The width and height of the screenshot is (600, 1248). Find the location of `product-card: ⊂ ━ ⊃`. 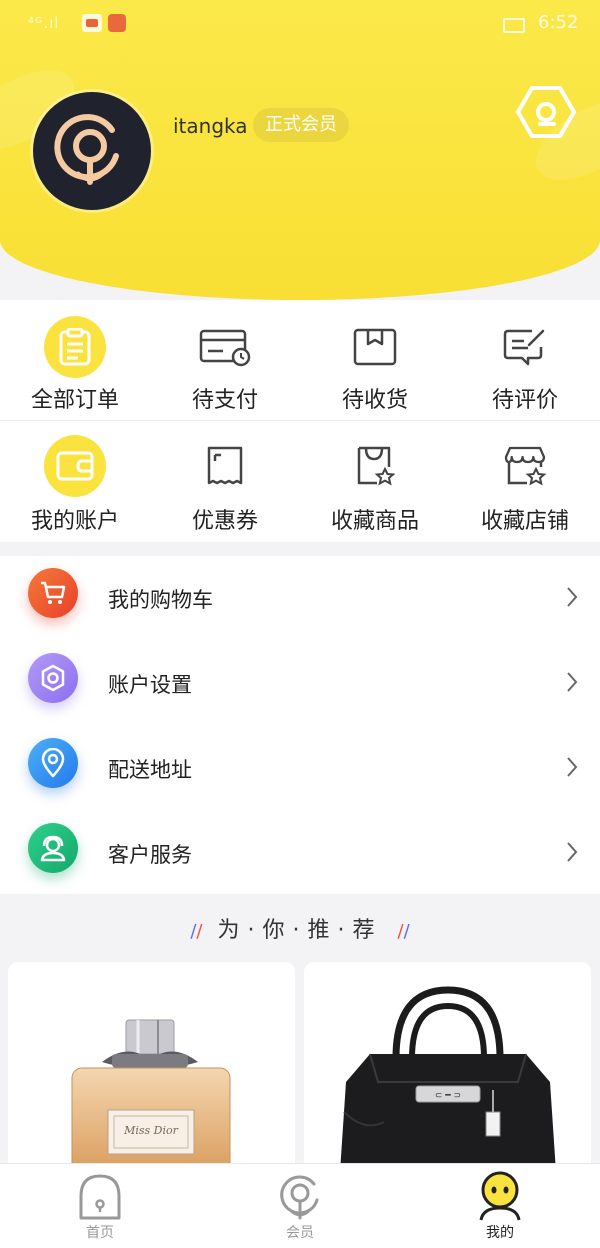

product-card: ⊂ ━ ⊃ is located at coordinates (447, 1067).